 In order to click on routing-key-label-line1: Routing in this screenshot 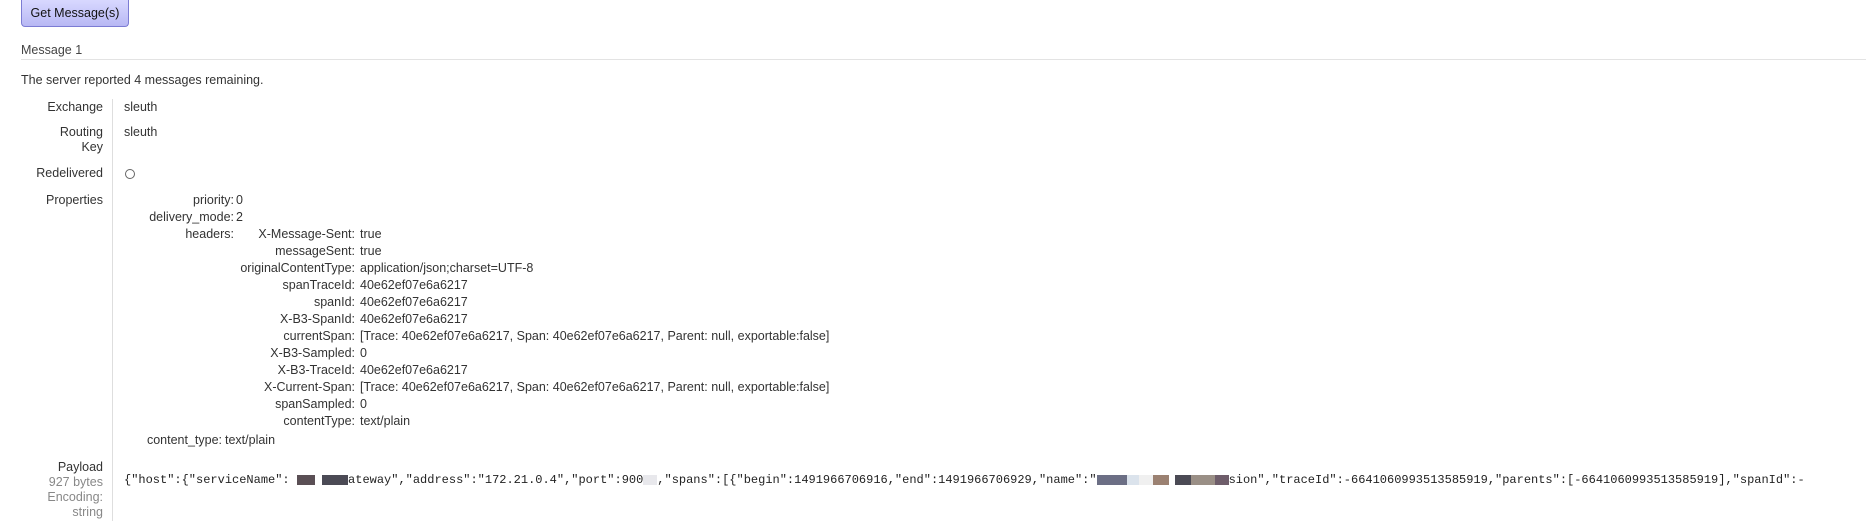, I will do `click(81, 132)`.